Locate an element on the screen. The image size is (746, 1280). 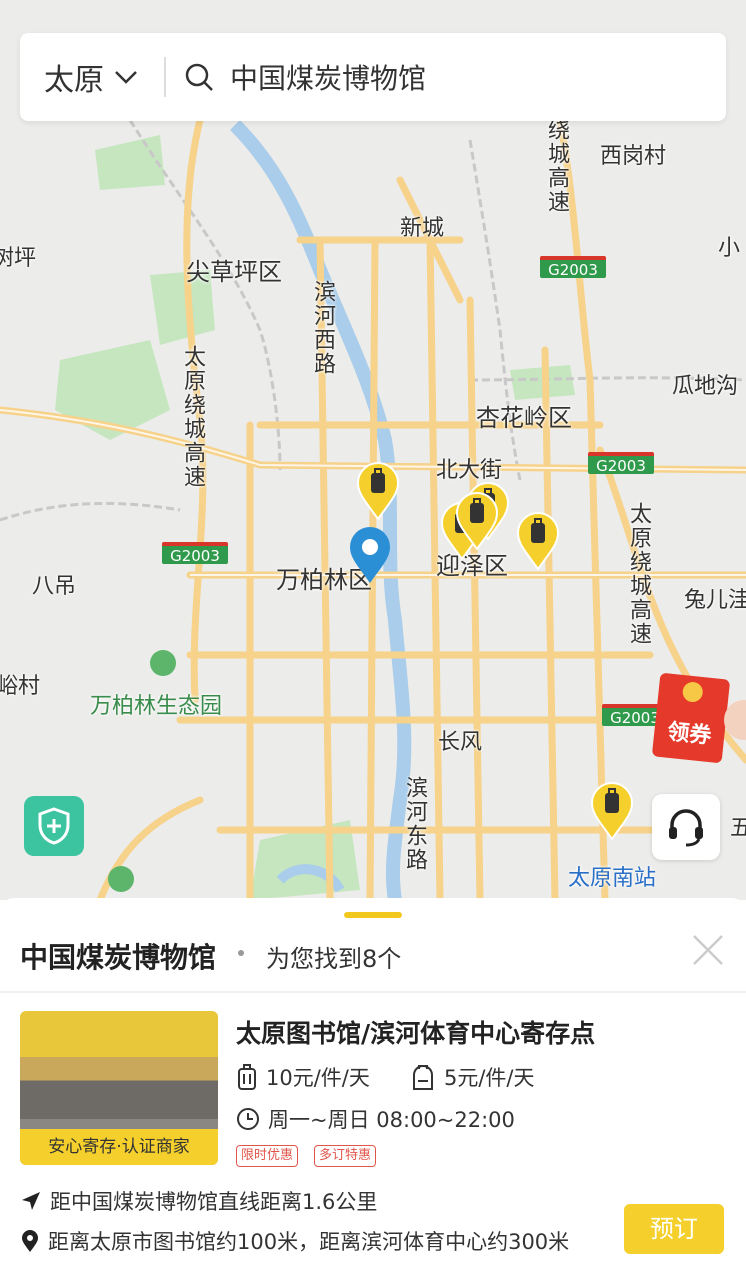
map-label: 树坪 is located at coordinates (18, 258).